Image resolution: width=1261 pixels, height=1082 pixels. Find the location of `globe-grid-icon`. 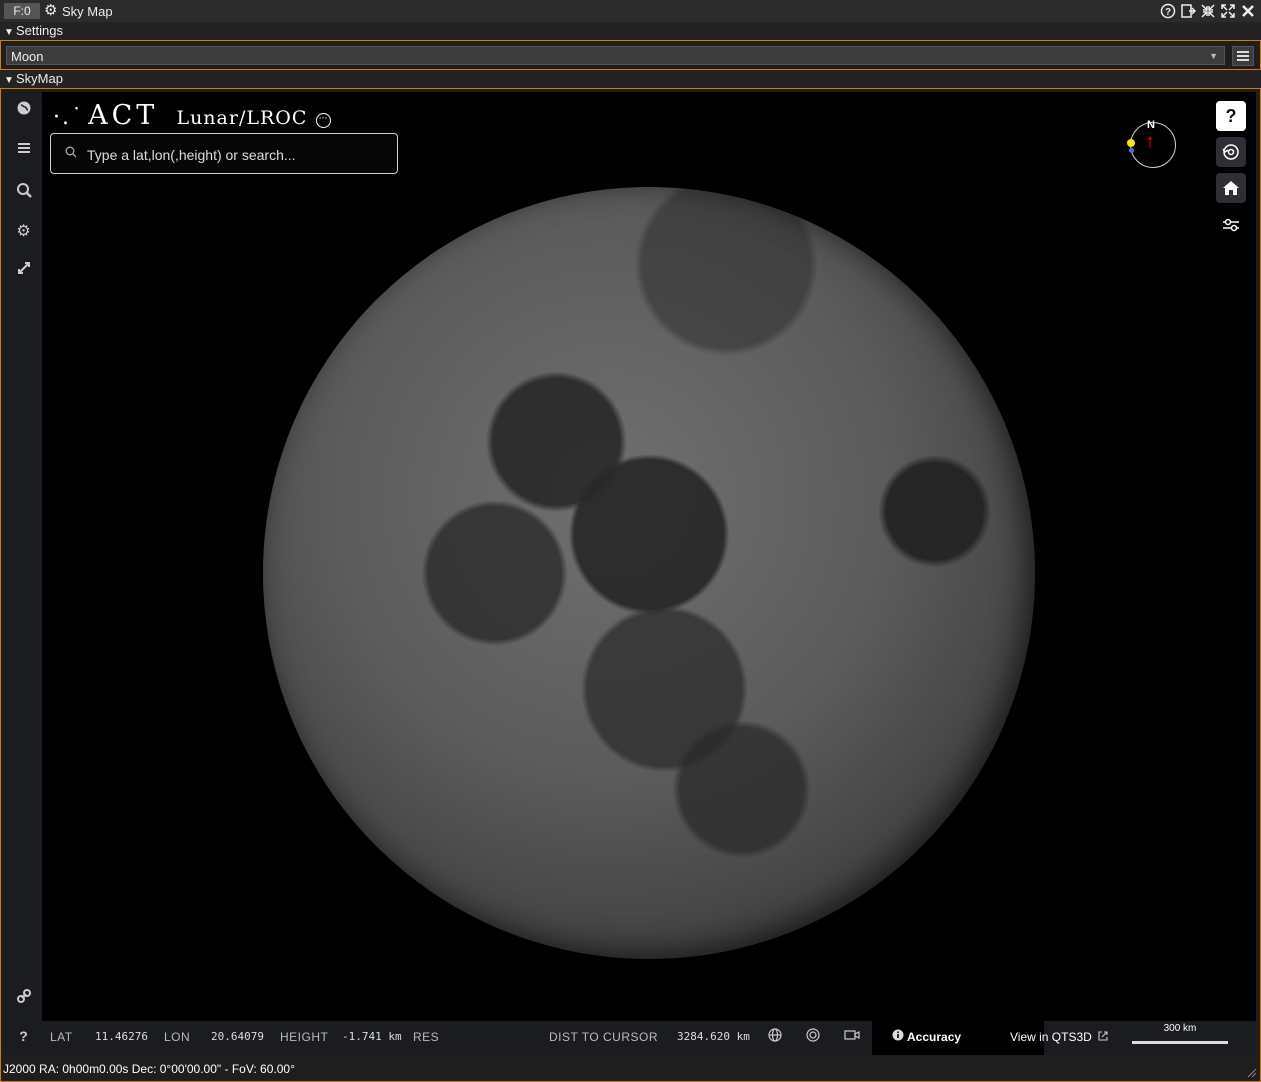

globe-grid-icon is located at coordinates (775, 1036).